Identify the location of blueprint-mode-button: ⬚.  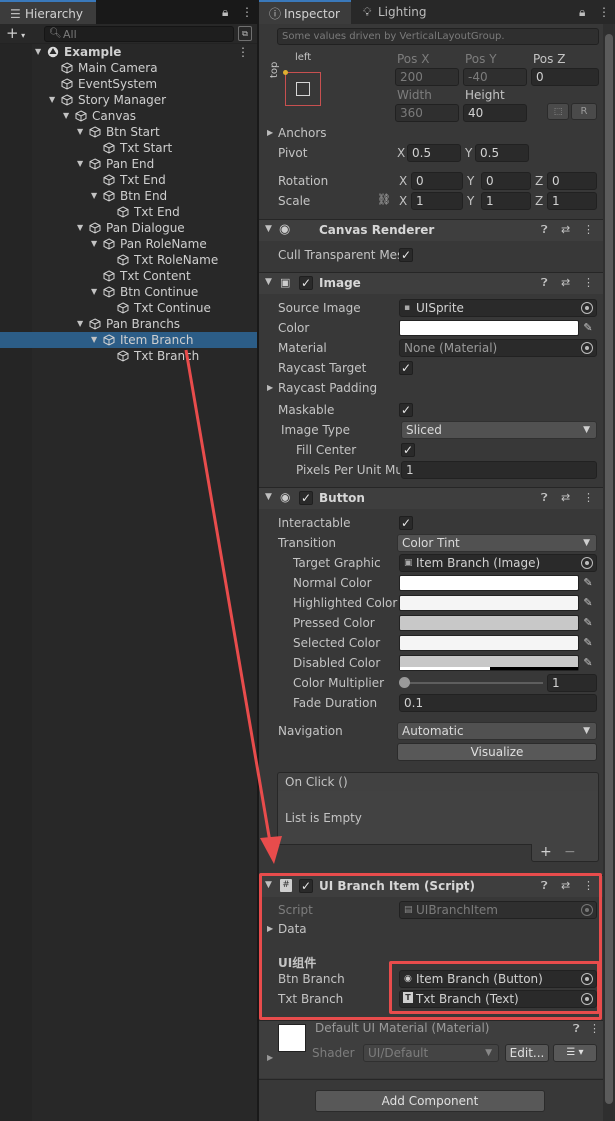
(558, 111).